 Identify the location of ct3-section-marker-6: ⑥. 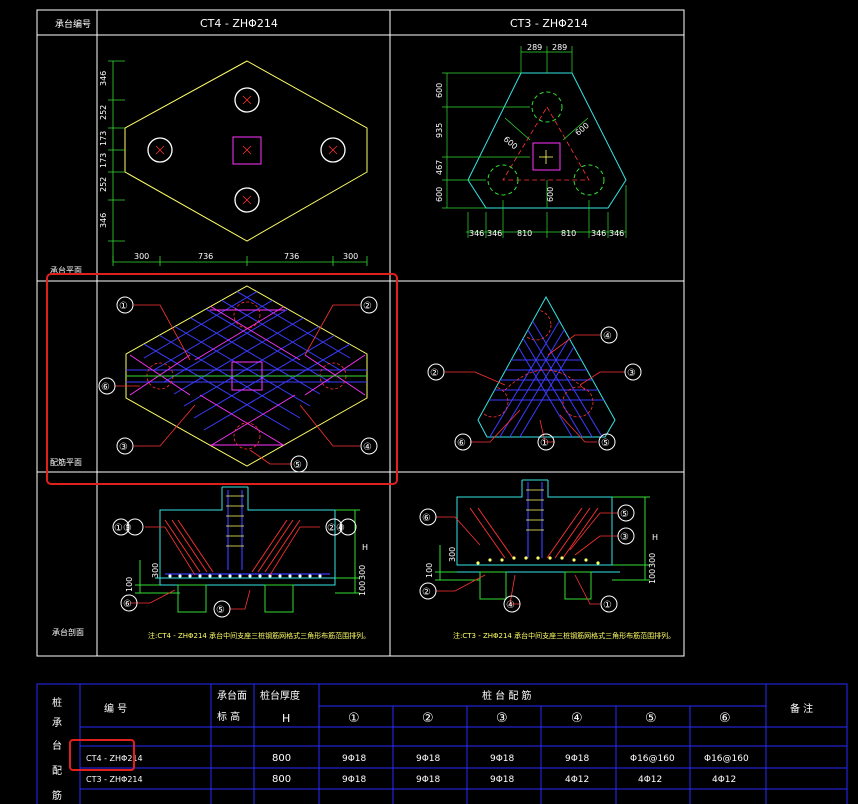
(426, 518).